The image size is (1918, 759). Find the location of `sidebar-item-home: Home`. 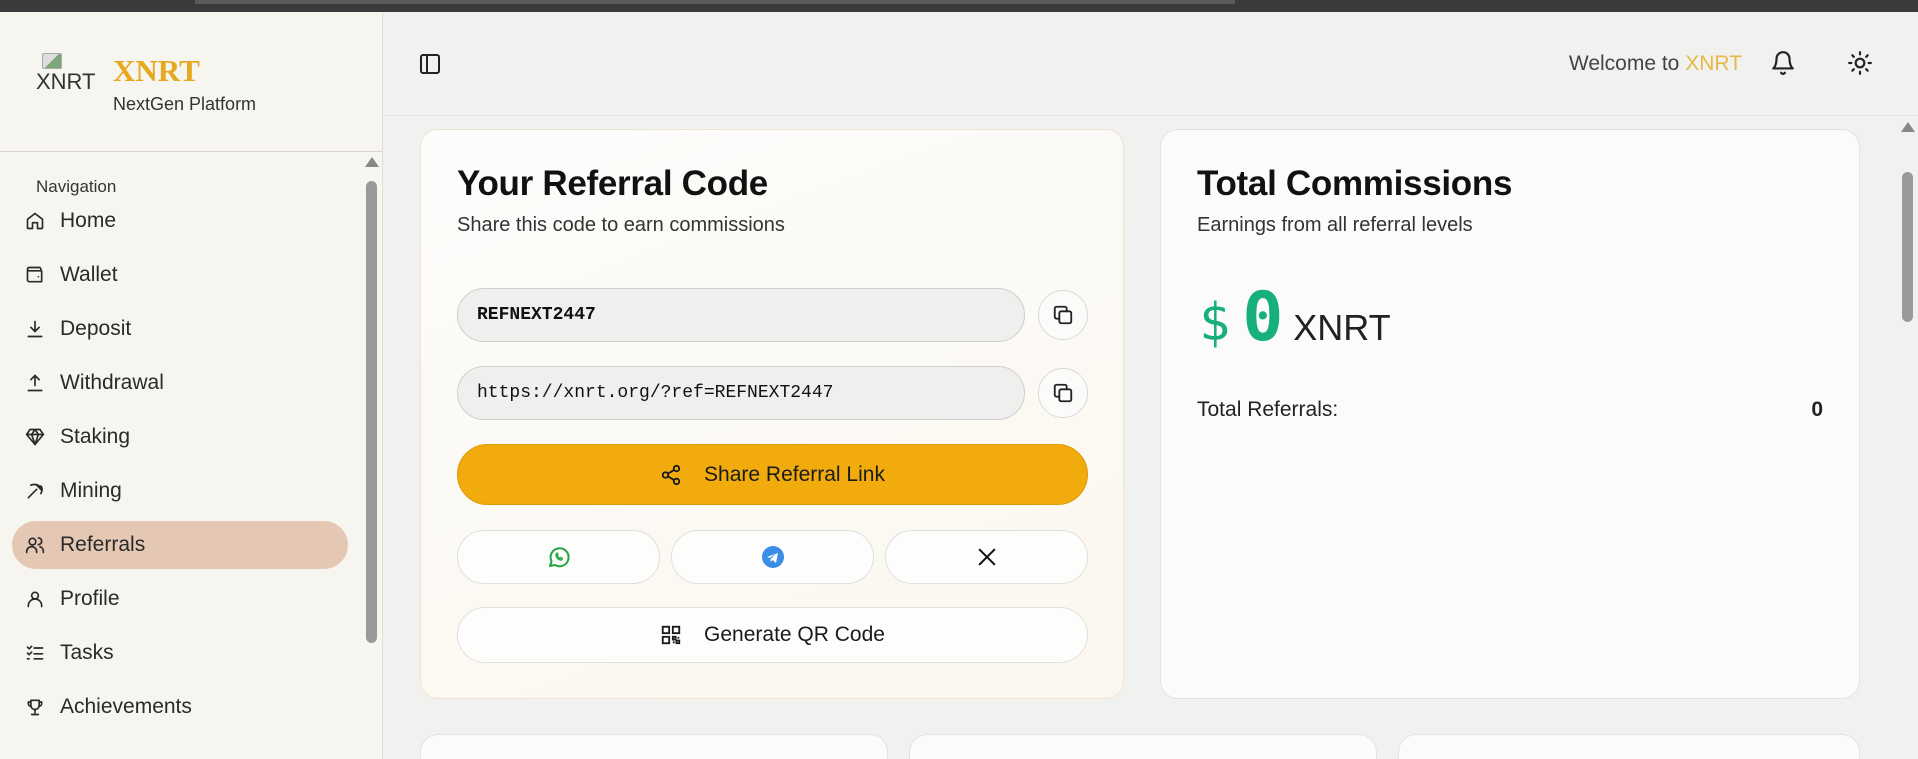

sidebar-item-home: Home is located at coordinates (180, 221).